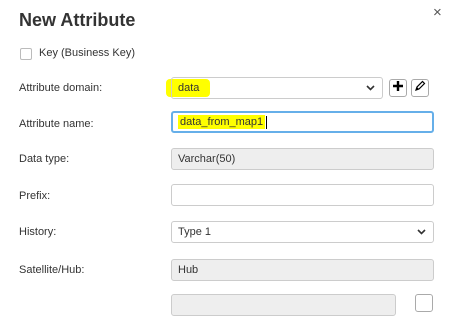  Describe the element at coordinates (302, 195) in the screenshot. I see `prefix-input` at that location.